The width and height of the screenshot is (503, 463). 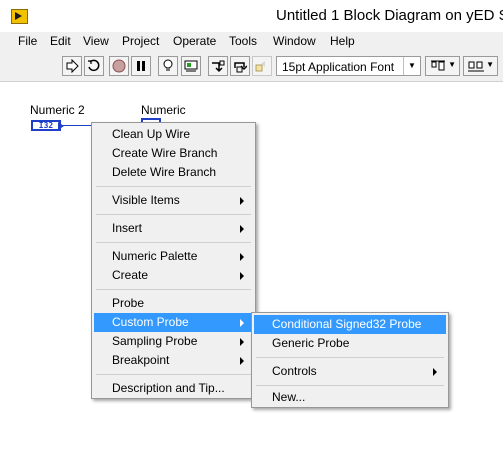 What do you see at coordinates (476, 66) in the screenshot?
I see `distribute-objects-icon` at bounding box center [476, 66].